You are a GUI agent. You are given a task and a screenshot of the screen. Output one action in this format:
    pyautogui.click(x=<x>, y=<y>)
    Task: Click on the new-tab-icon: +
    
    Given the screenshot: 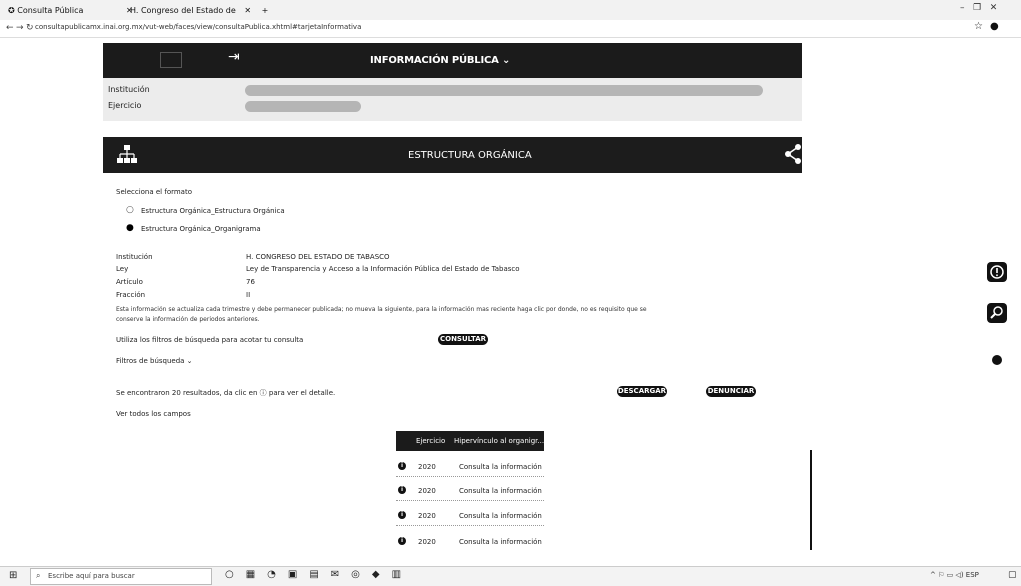 What is the action you would take?
    pyautogui.click(x=265, y=10)
    